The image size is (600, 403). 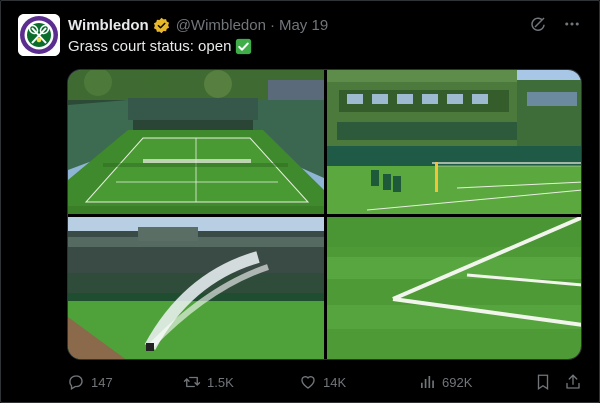 What do you see at coordinates (308, 382) in the screenshot?
I see `like-icon` at bounding box center [308, 382].